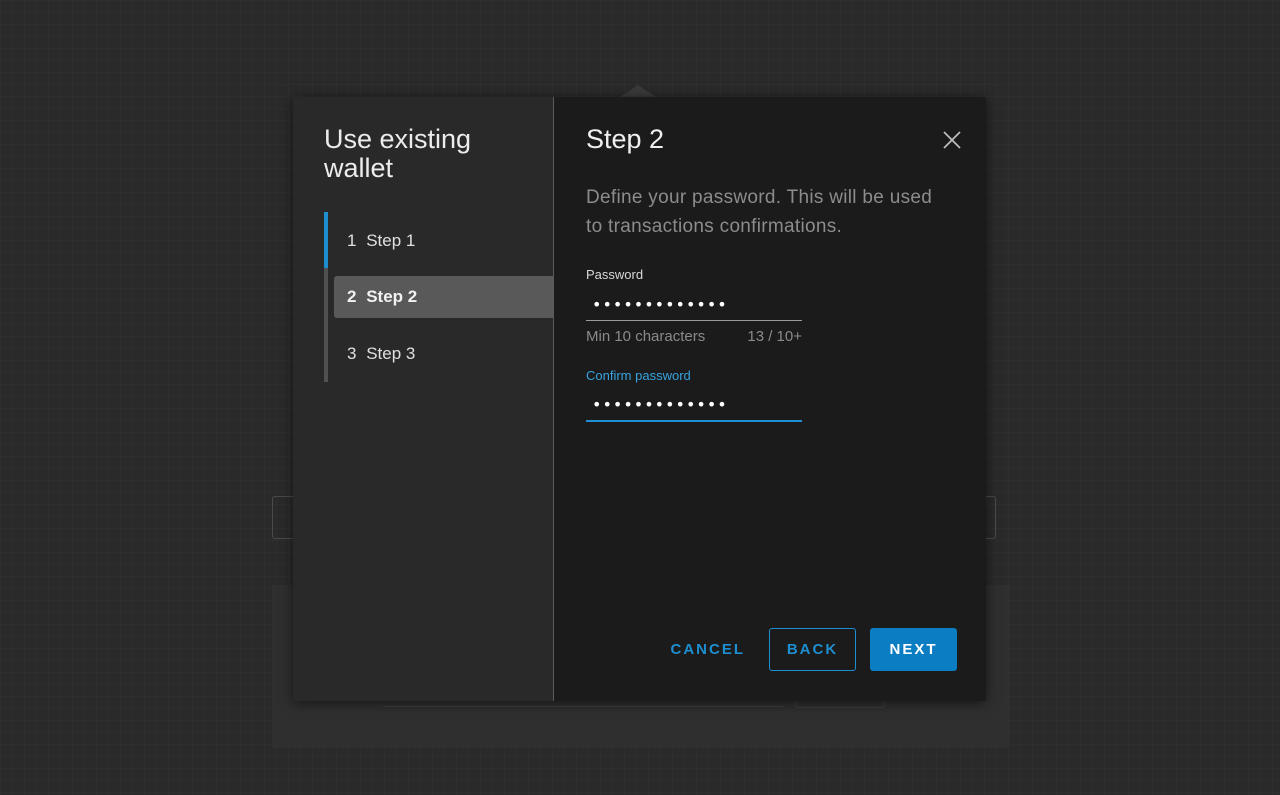 The image size is (1280, 795). I want to click on step-number: 2, so click(352, 296).